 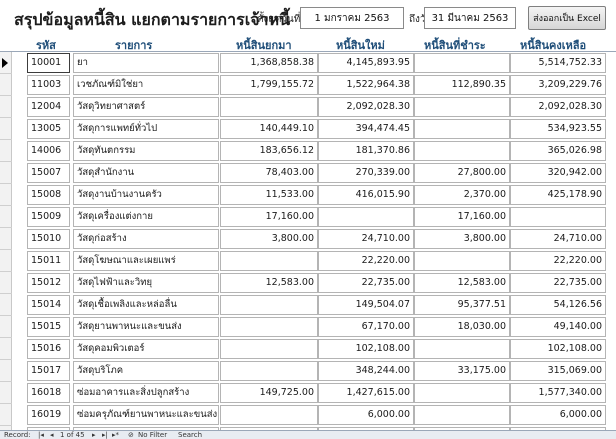 I want to click on next-record-icon: ▸, so click(x=94, y=435).